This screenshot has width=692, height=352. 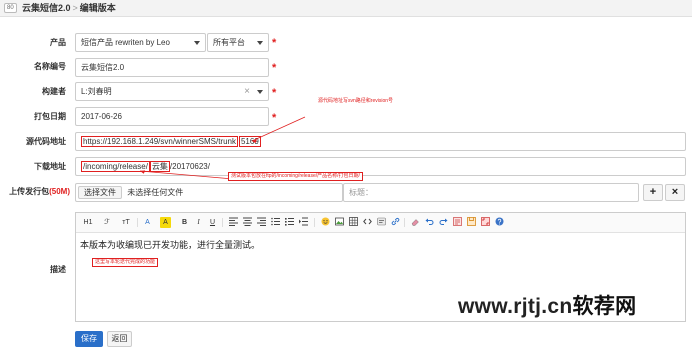 What do you see at coordinates (295, 176) in the screenshot?
I see `annotation-download-note: 测试版本包放在ftp的/incoming/release/产品名称/打包日期/` at bounding box center [295, 176].